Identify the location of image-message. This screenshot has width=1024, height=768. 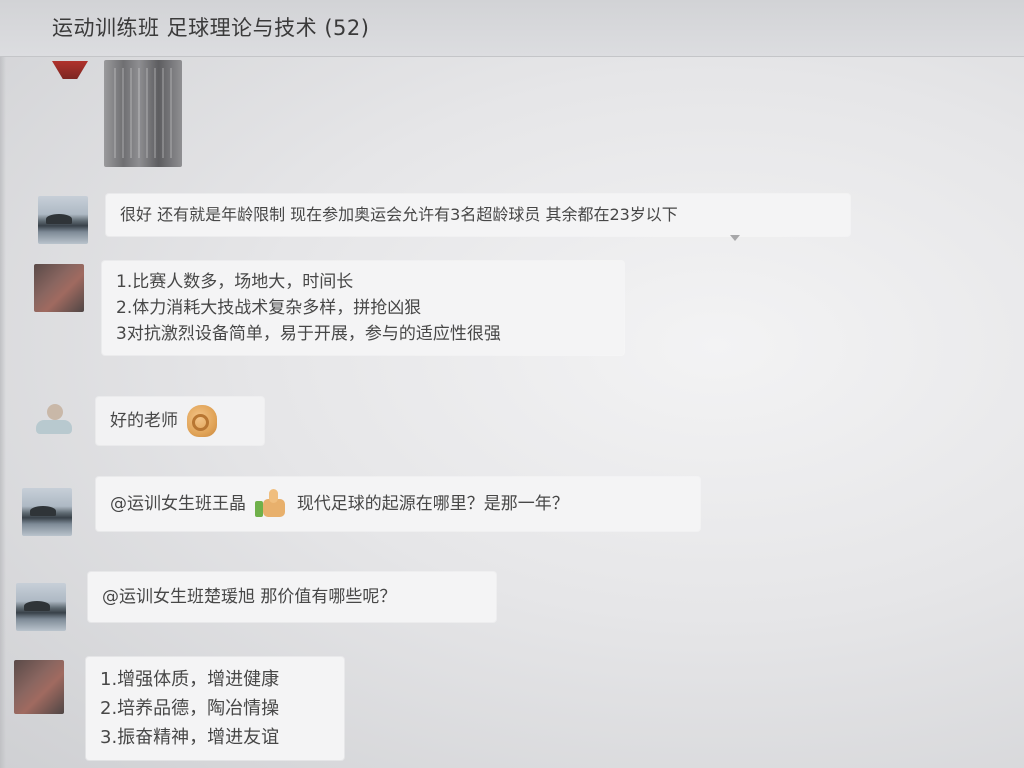
(143, 113).